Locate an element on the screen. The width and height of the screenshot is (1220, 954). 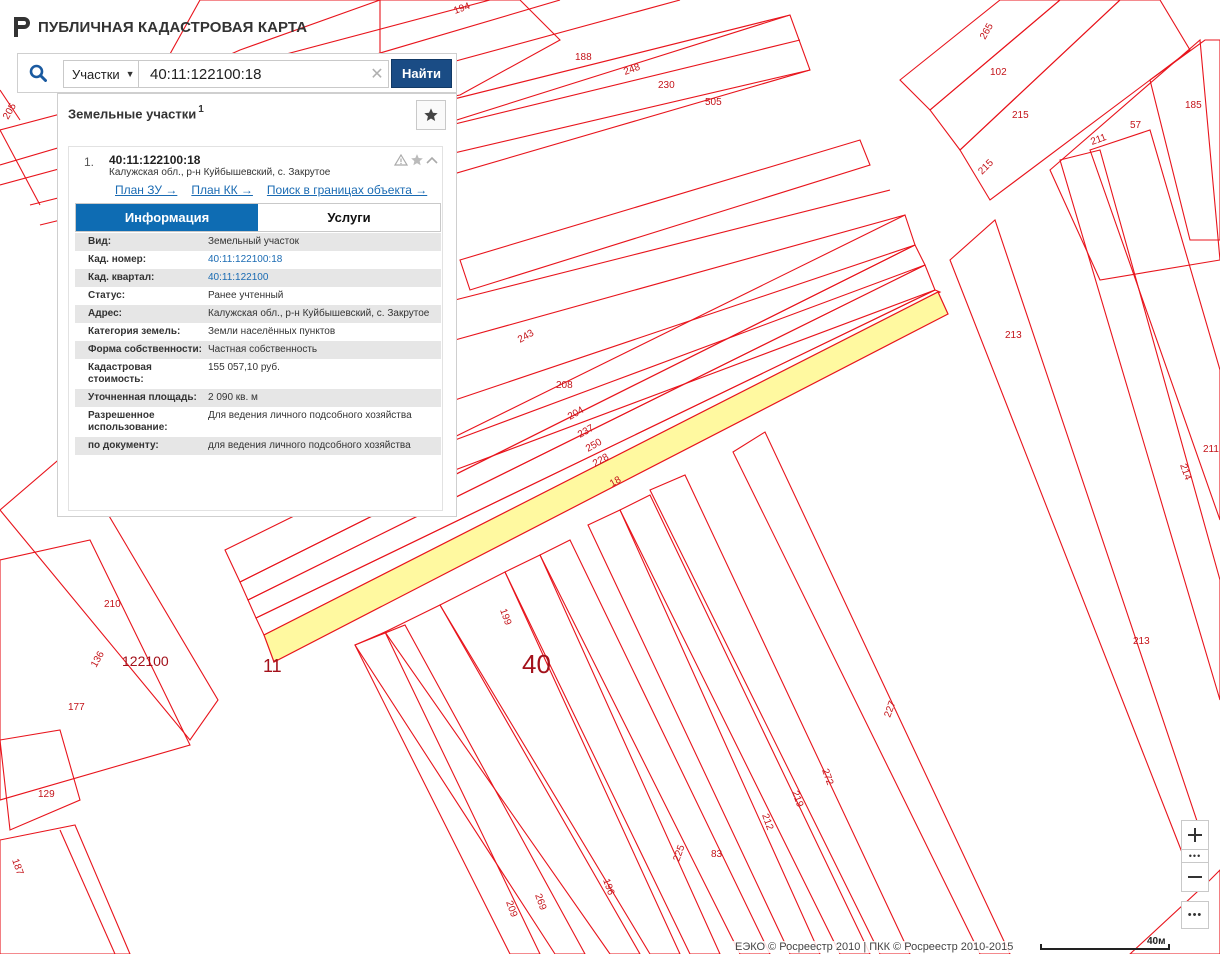
parcel-label: 208 is located at coordinates (564, 385).